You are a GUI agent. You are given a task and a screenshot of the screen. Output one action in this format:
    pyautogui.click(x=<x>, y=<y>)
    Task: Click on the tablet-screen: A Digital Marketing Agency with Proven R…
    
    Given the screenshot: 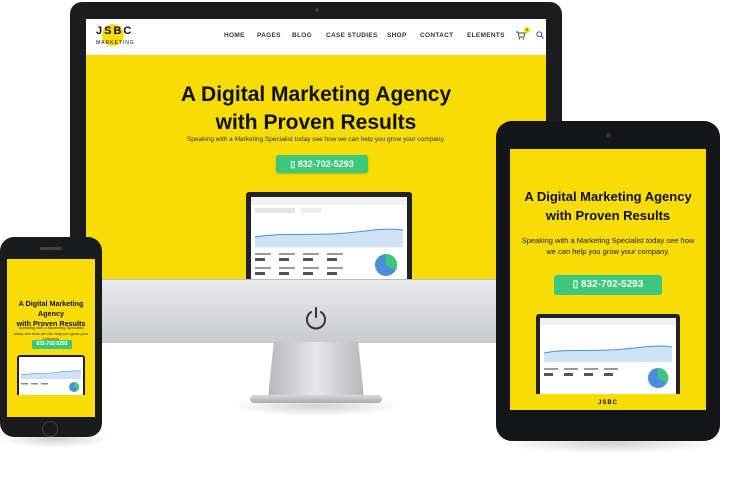 What is the action you would take?
    pyautogui.click(x=608, y=279)
    